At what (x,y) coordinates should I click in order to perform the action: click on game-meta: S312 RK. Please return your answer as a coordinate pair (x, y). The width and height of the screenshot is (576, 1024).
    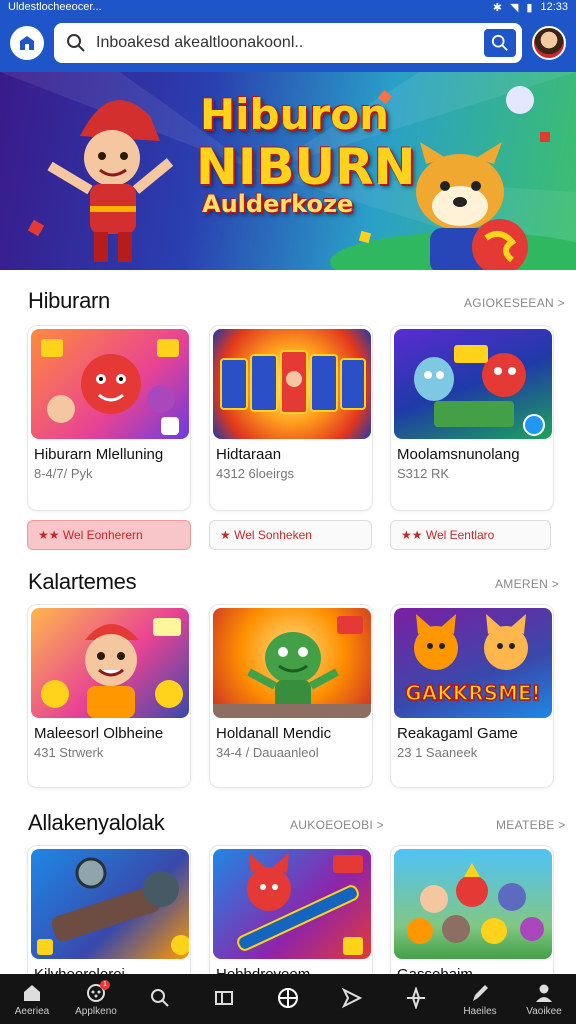
    Looking at the image, I should click on (423, 473).